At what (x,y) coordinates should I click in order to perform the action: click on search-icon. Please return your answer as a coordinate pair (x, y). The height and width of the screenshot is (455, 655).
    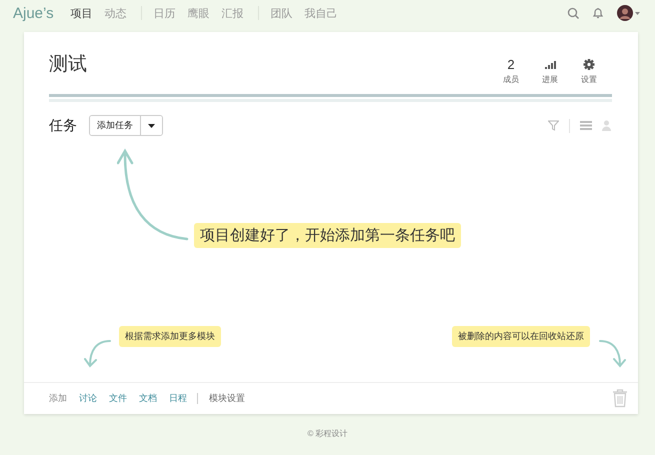
    Looking at the image, I should click on (573, 13).